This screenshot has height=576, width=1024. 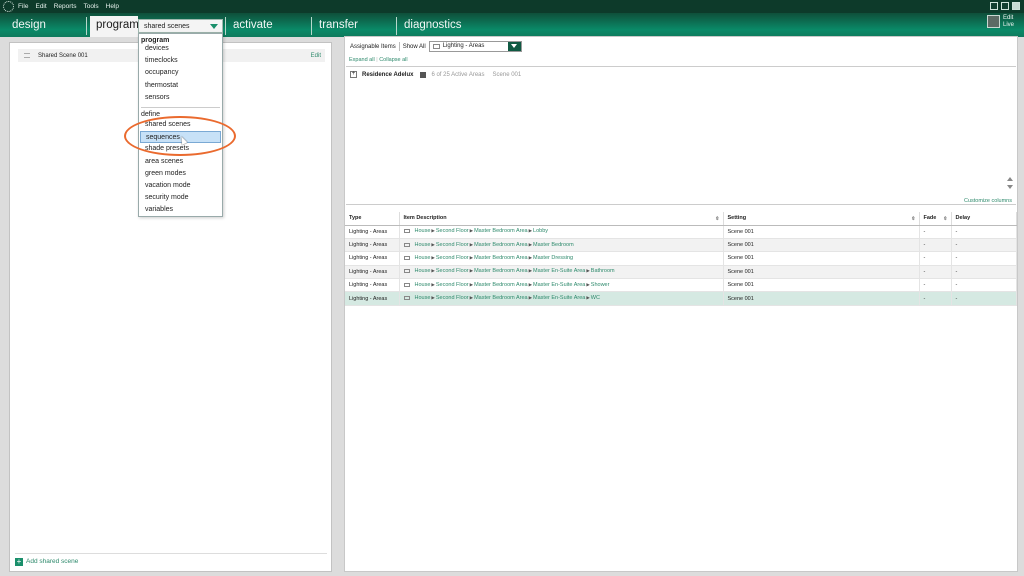 I want to click on cell-fade: -, so click(x=935, y=245).